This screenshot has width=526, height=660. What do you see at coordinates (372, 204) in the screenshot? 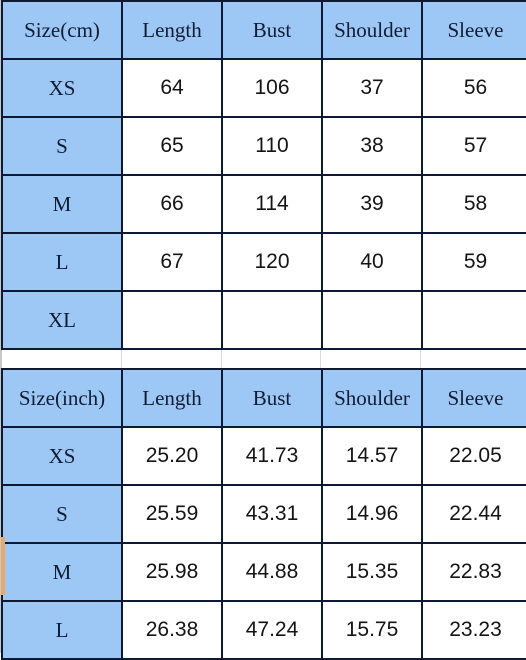
I see `cell-shoulder: 39` at bounding box center [372, 204].